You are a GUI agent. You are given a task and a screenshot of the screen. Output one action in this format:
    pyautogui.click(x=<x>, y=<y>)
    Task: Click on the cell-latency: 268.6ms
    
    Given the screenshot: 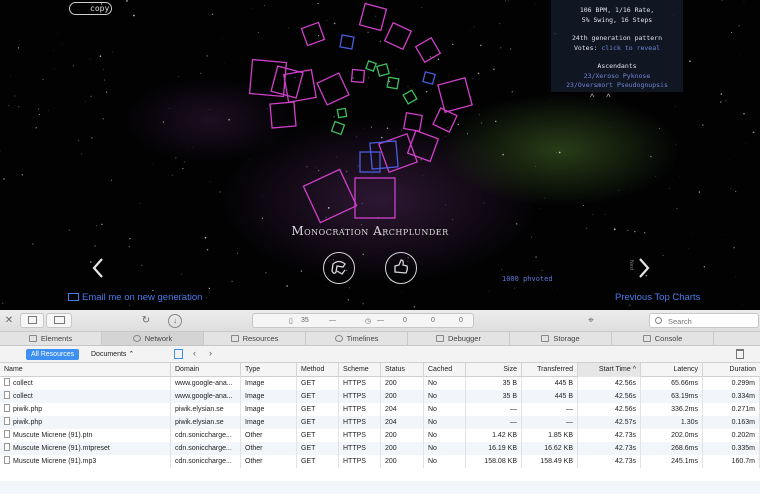 What is the action you would take?
    pyautogui.click(x=672, y=448)
    